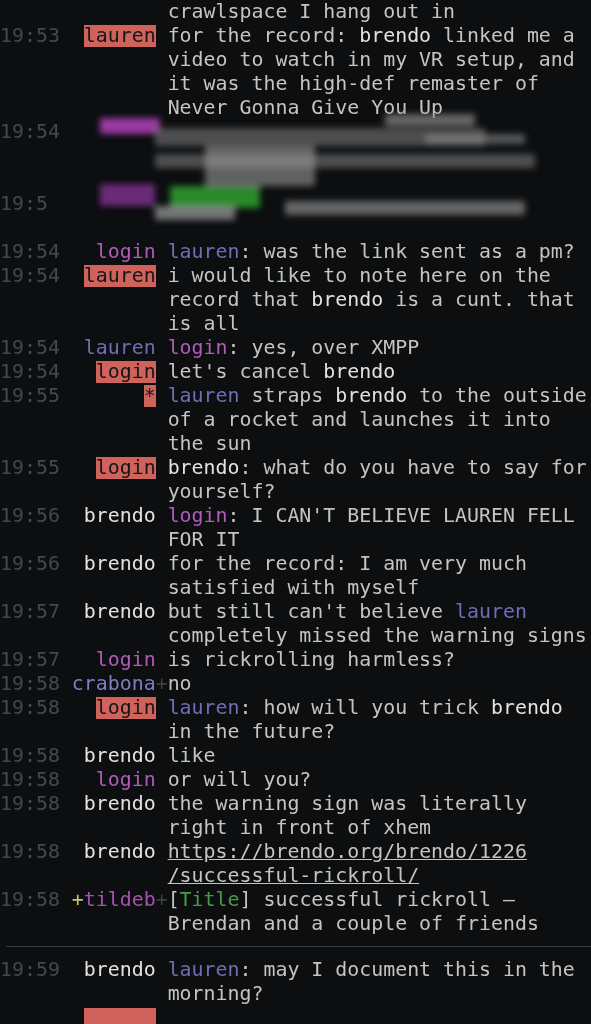  What do you see at coordinates (119, 900) in the screenshot?
I see `nick-label: tildeb` at bounding box center [119, 900].